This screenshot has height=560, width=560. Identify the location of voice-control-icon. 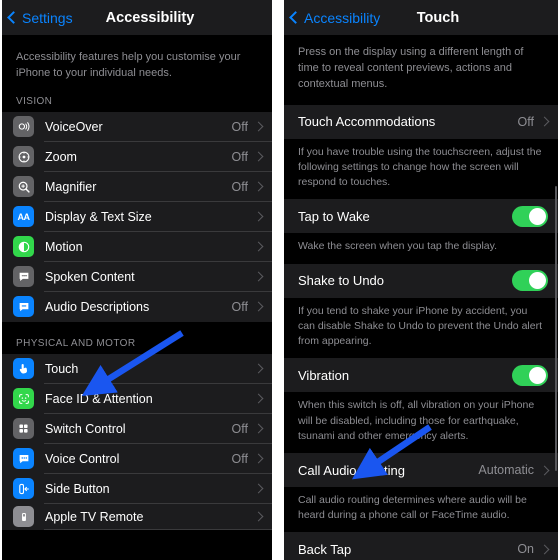
(23, 459).